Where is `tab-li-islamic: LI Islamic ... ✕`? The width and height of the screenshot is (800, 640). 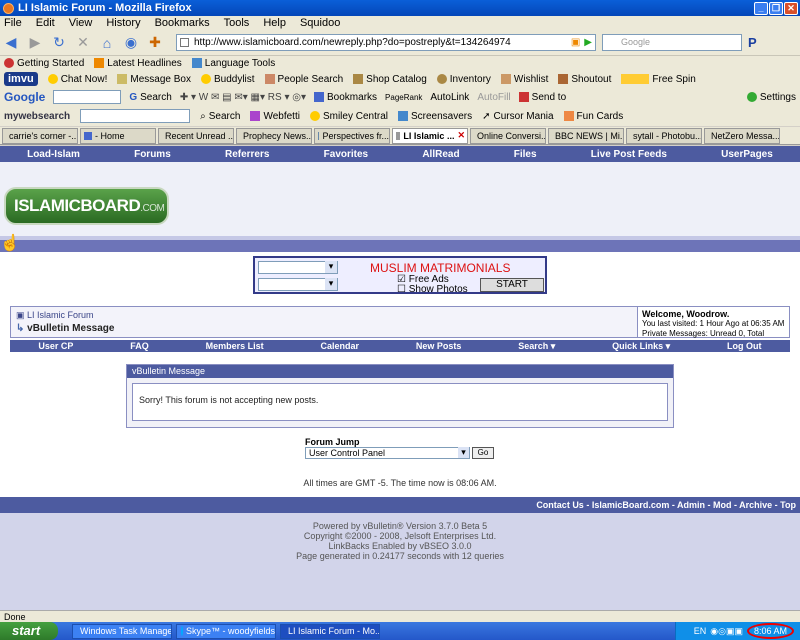
tab-li-islamic: LI Islamic ... ✕ is located at coordinates (430, 135).